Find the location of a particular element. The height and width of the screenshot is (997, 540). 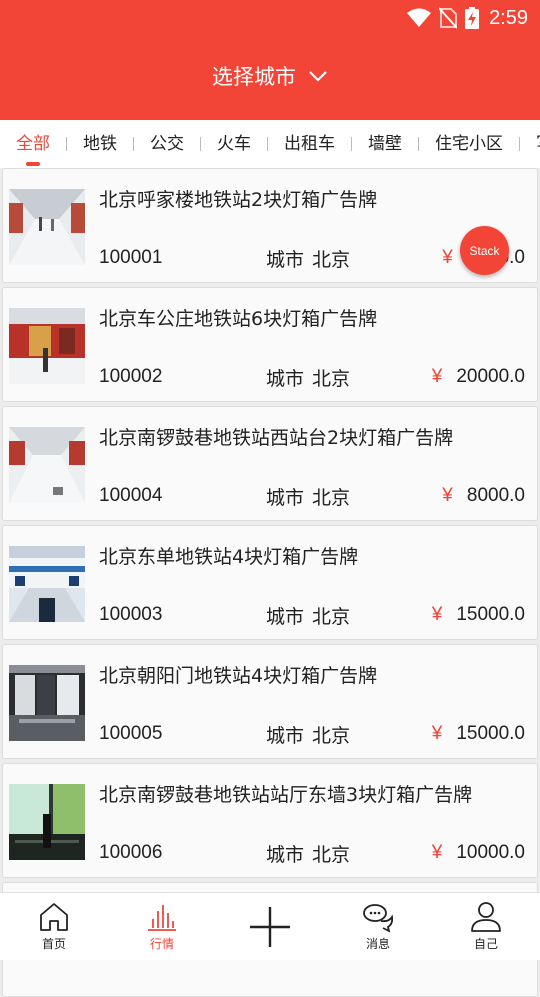

tab-6: 住宅小区 is located at coordinates (469, 144).